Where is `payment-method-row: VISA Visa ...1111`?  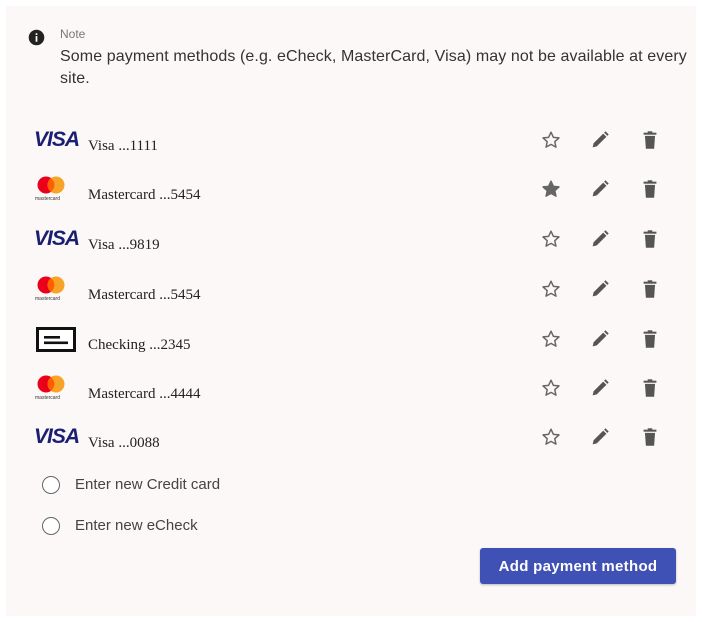
payment-method-row: VISA Visa ...1111 is located at coordinates (351, 144).